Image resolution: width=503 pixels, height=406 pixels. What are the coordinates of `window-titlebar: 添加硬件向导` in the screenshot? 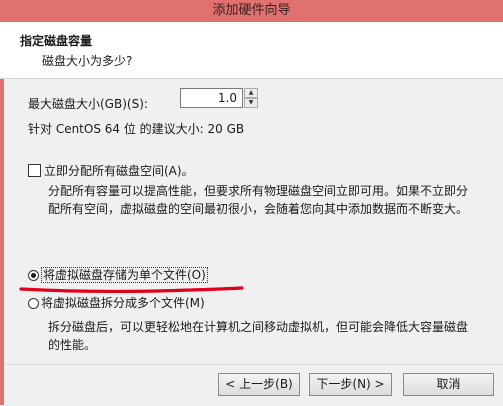 It's located at (251, 11).